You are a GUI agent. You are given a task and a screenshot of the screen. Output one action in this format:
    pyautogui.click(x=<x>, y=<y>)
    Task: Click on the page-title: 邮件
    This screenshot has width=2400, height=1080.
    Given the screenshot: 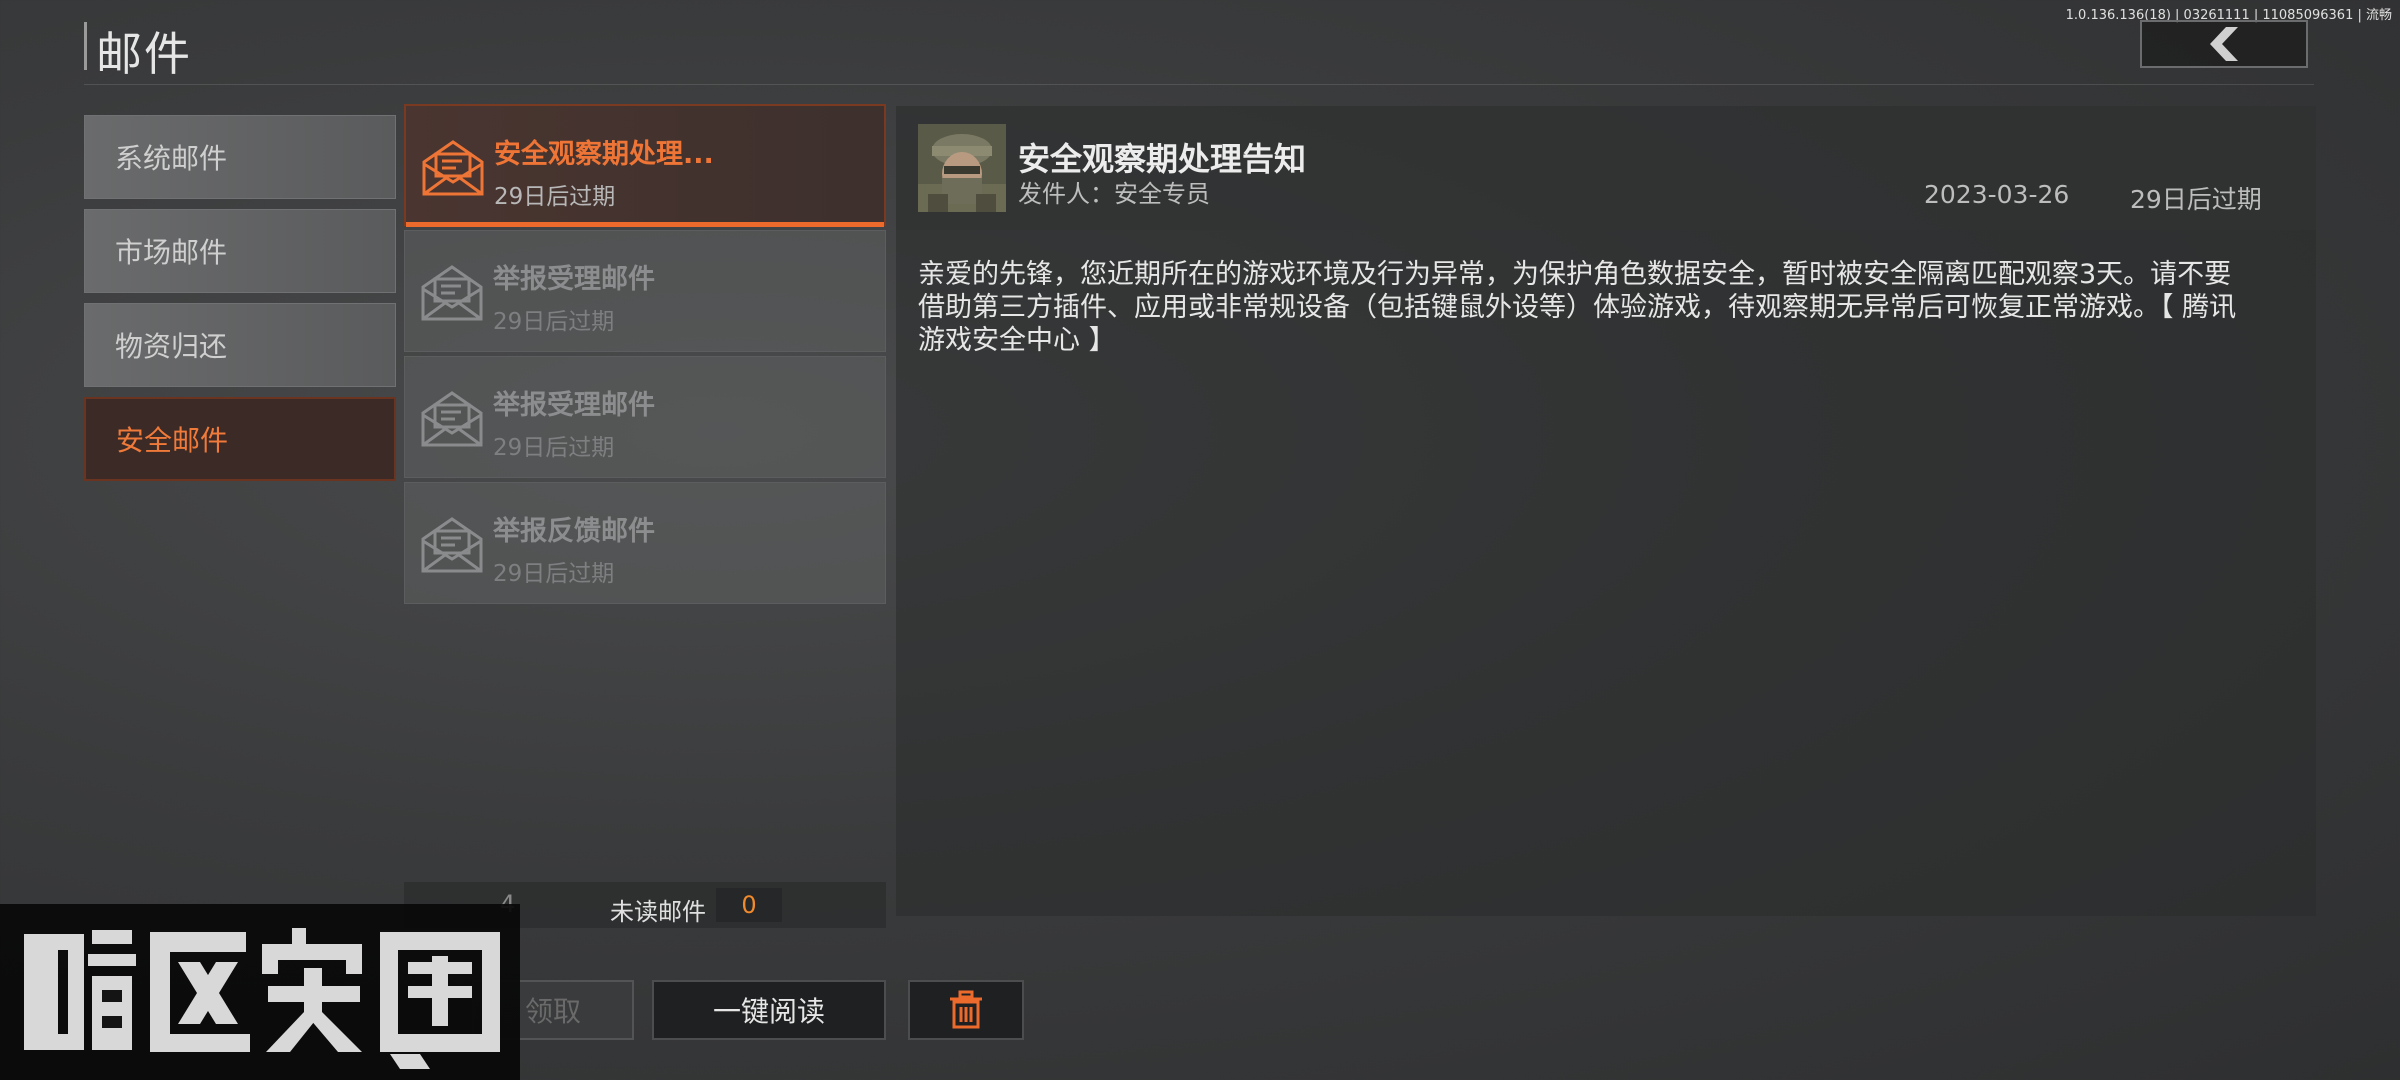 What is the action you would take?
    pyautogui.click(x=144, y=54)
    